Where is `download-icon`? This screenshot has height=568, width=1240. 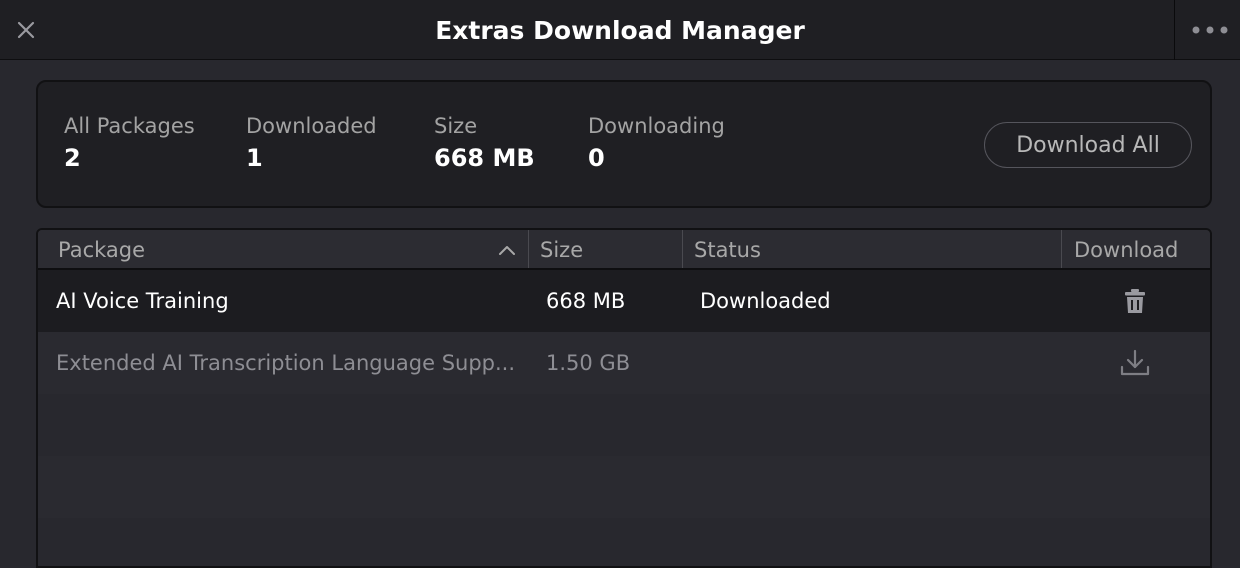 download-icon is located at coordinates (1135, 362).